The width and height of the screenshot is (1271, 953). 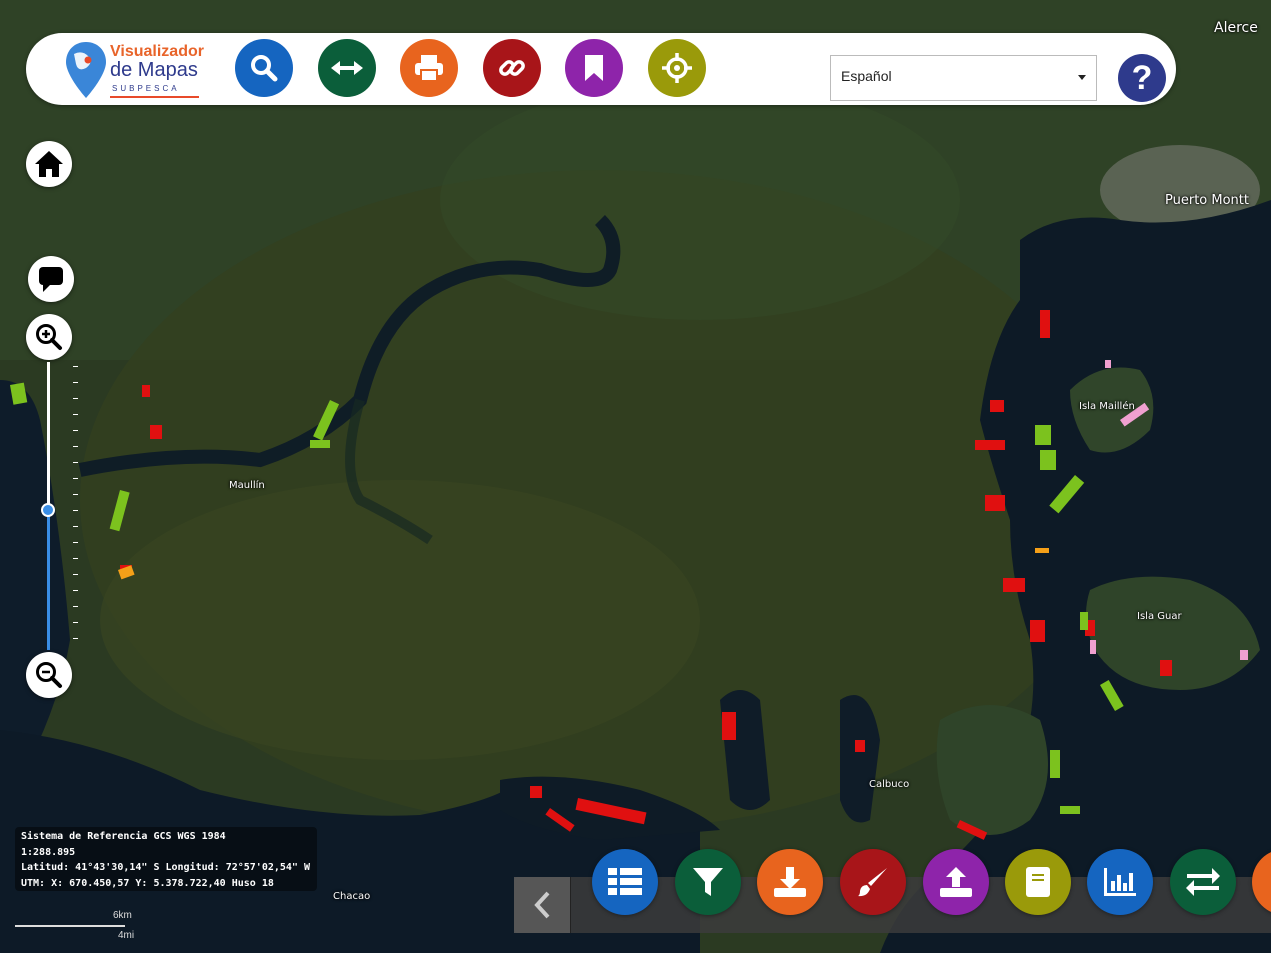 What do you see at coordinates (1159, 616) in the screenshot?
I see `label-isla-guar: Isla Guar` at bounding box center [1159, 616].